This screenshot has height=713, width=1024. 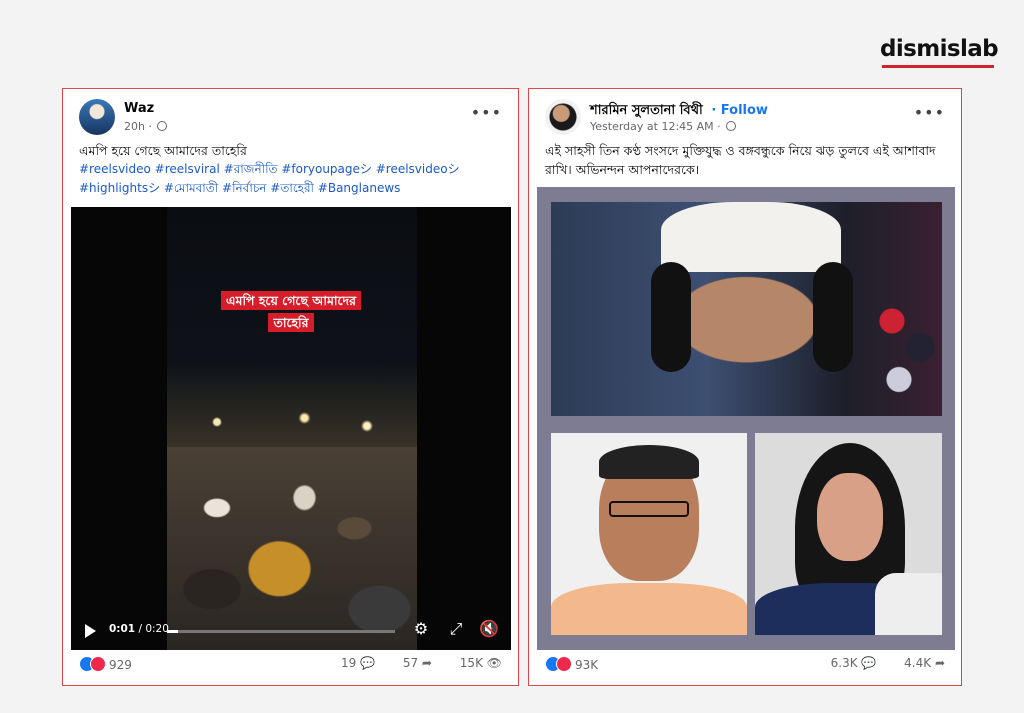 I want to click on comment-count: 19 💬, so click(x=352, y=663).